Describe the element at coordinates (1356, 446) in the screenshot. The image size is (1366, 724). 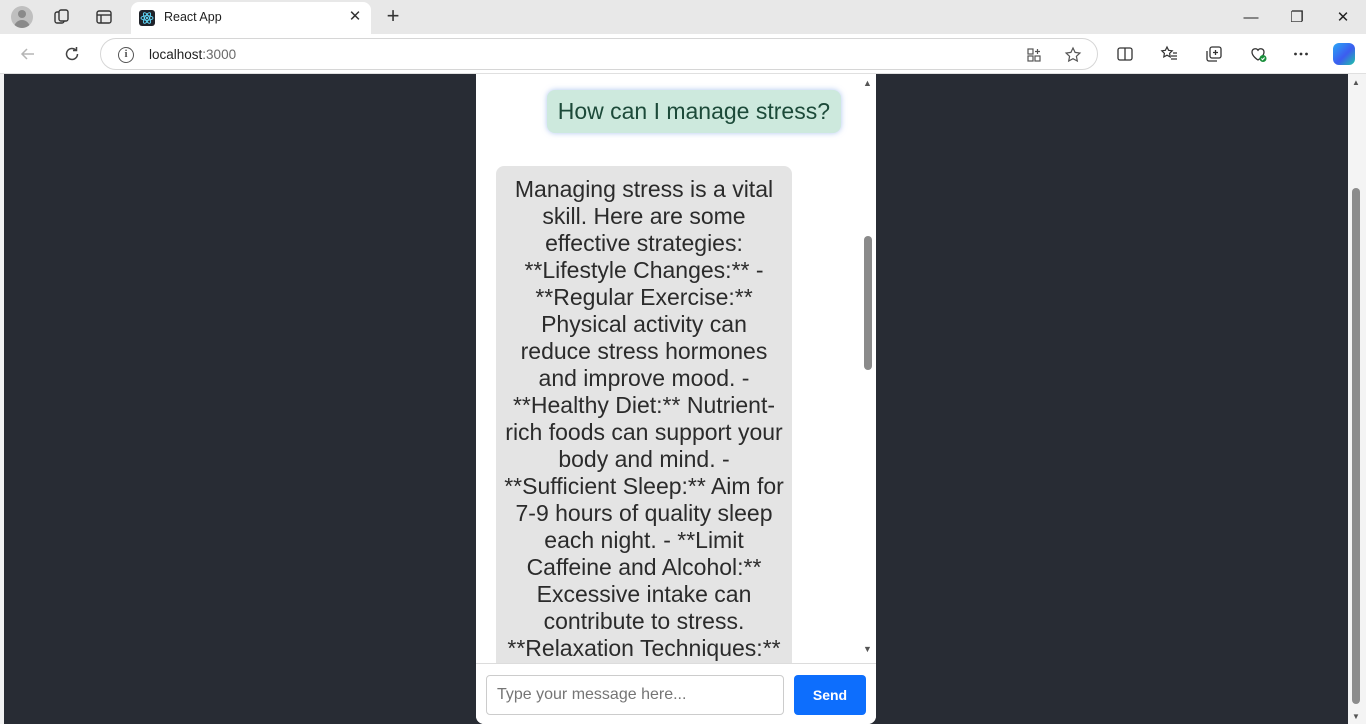
I see `page-scroll-thumb` at that location.